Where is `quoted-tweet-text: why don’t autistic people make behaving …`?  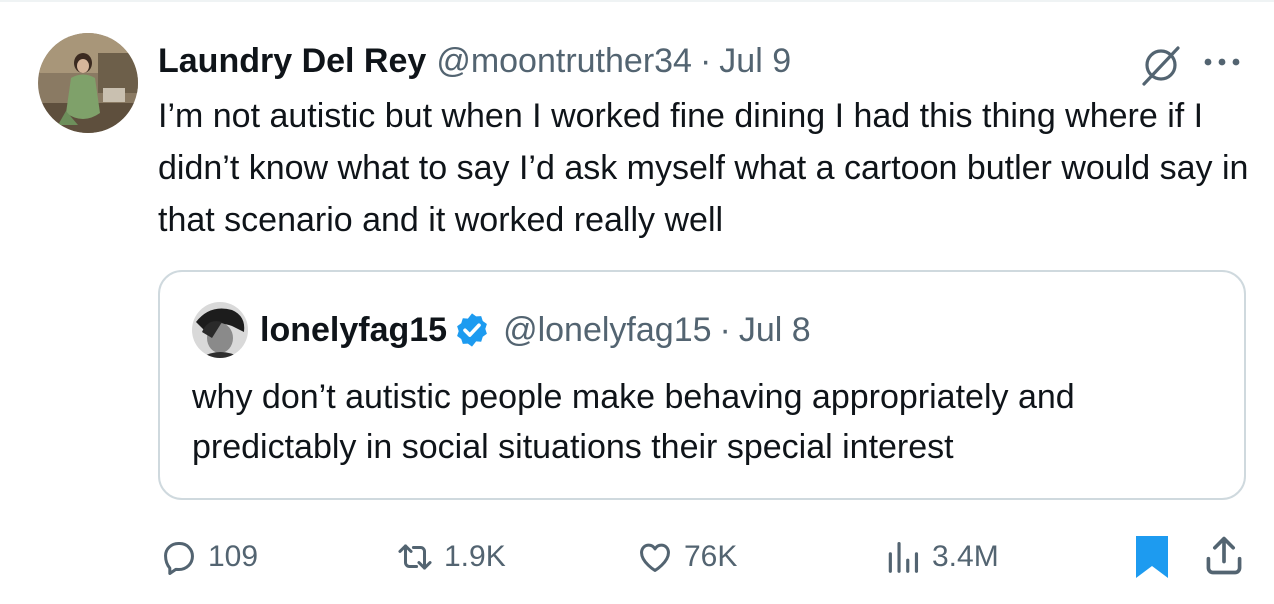
quoted-tweet-text: why don’t autistic people make behaving … is located at coordinates (633, 422).